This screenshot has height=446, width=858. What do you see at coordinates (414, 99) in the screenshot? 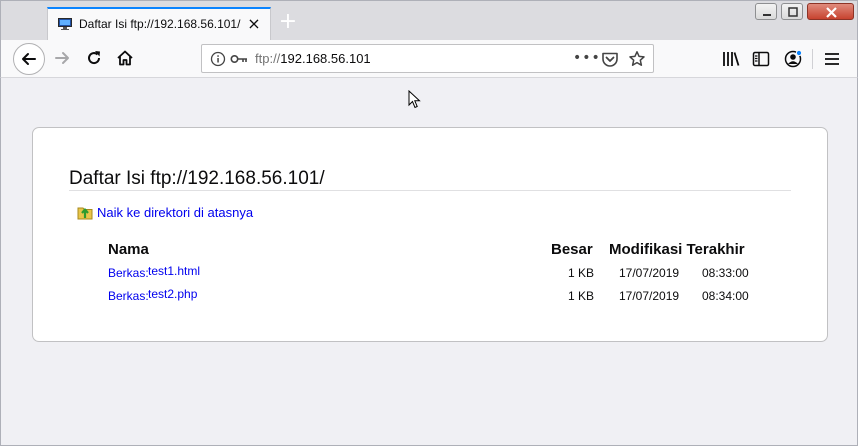
I see `mouse-cursor-icon` at bounding box center [414, 99].